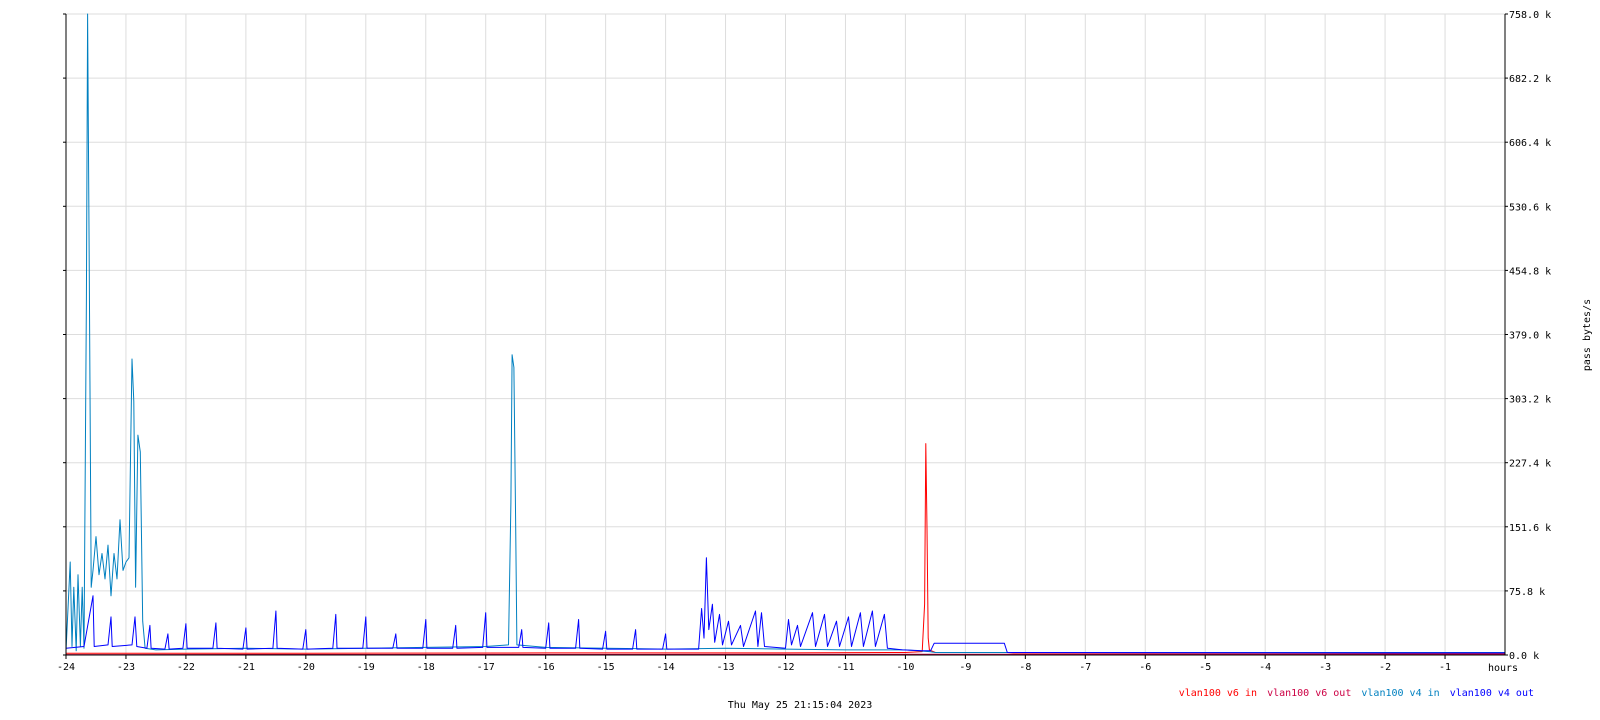 The image size is (1600, 720). What do you see at coordinates (965, 667) in the screenshot?
I see `x-tick-label: -9` at bounding box center [965, 667].